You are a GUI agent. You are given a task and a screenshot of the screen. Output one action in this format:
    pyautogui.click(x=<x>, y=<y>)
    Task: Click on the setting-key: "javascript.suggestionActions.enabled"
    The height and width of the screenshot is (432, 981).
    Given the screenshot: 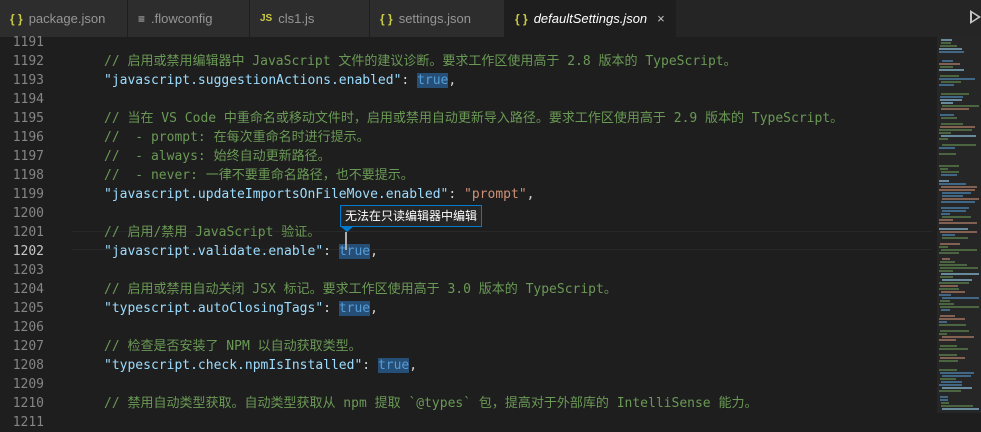 What is the action you would take?
    pyautogui.click(x=253, y=80)
    